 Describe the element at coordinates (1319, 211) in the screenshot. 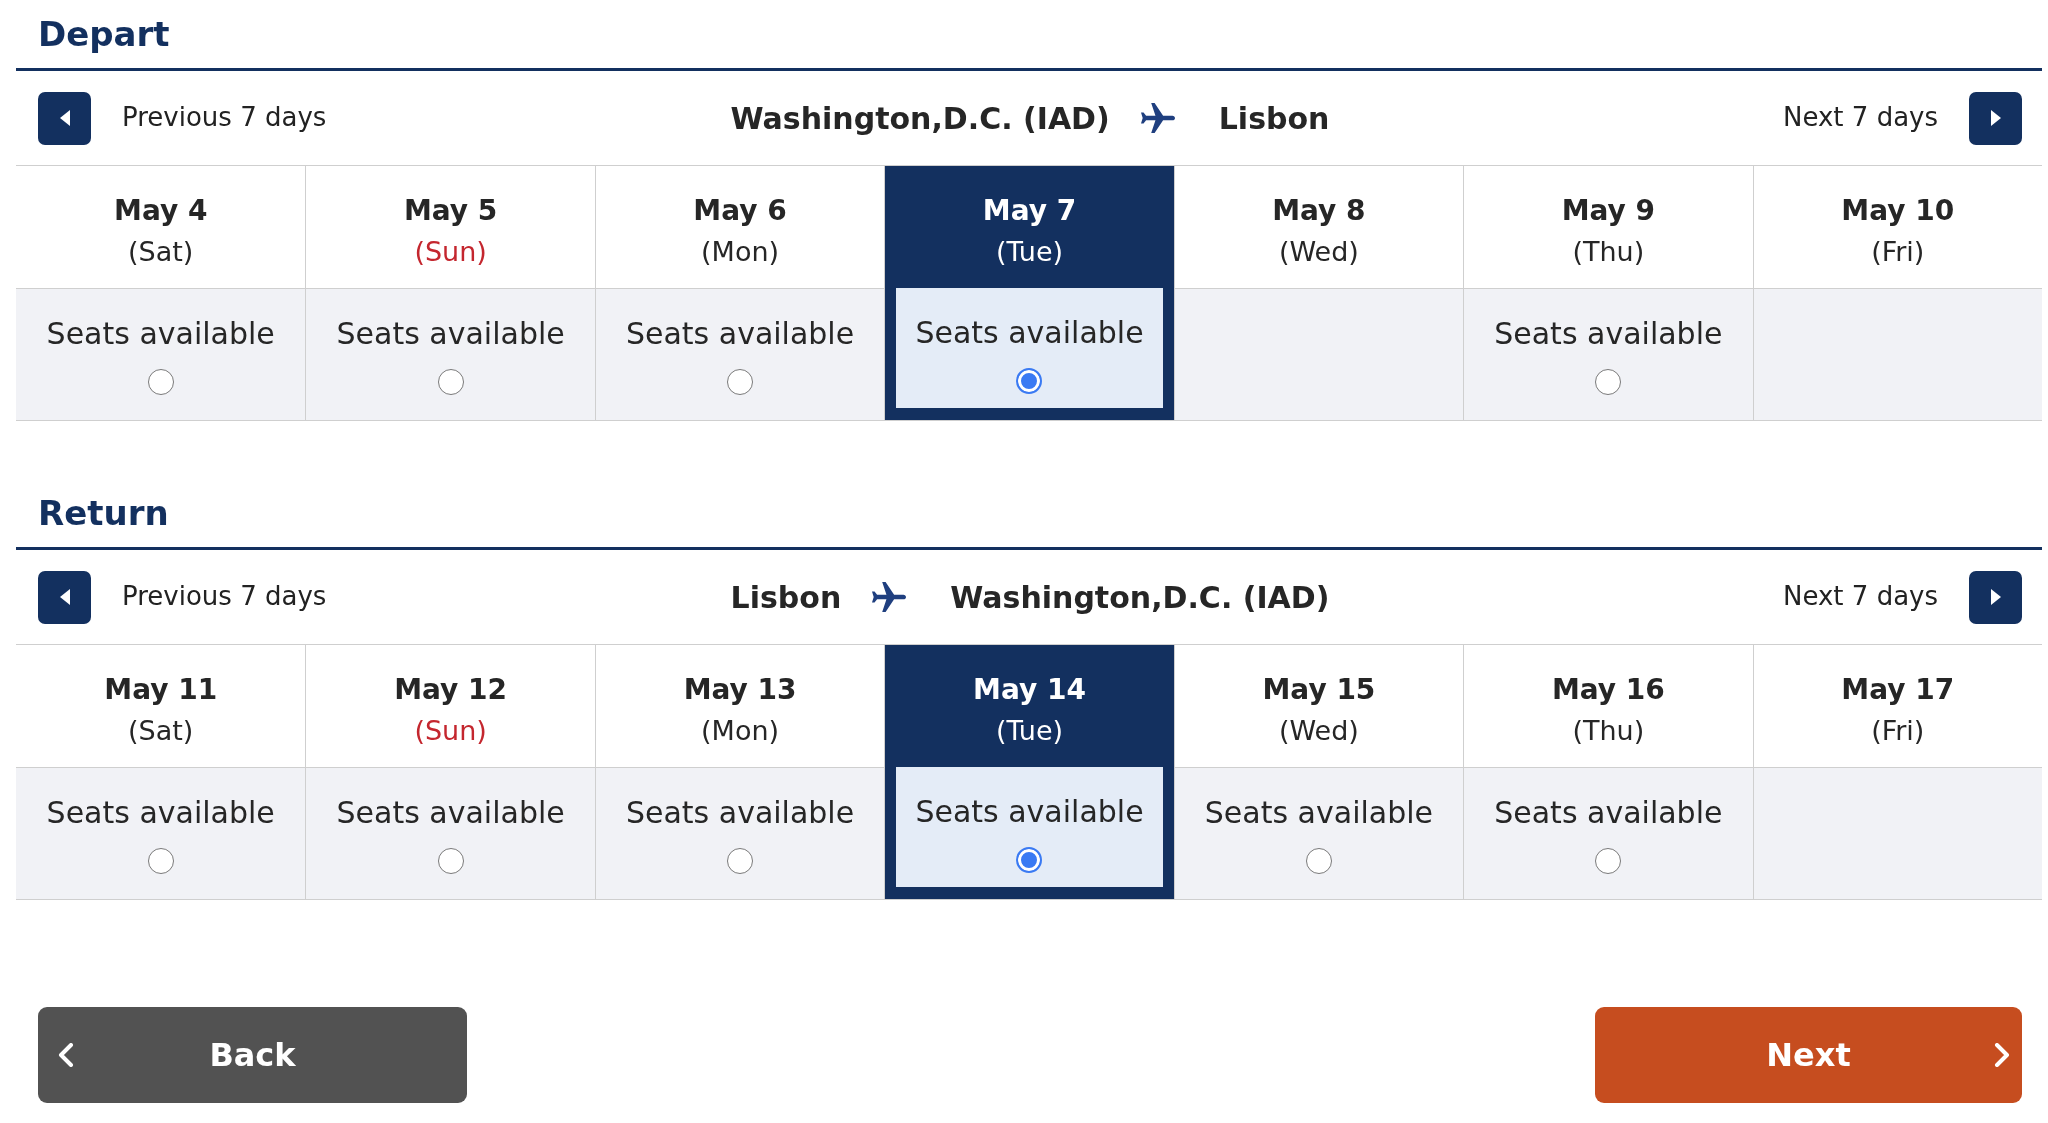

I see `date-label: May 8` at that location.